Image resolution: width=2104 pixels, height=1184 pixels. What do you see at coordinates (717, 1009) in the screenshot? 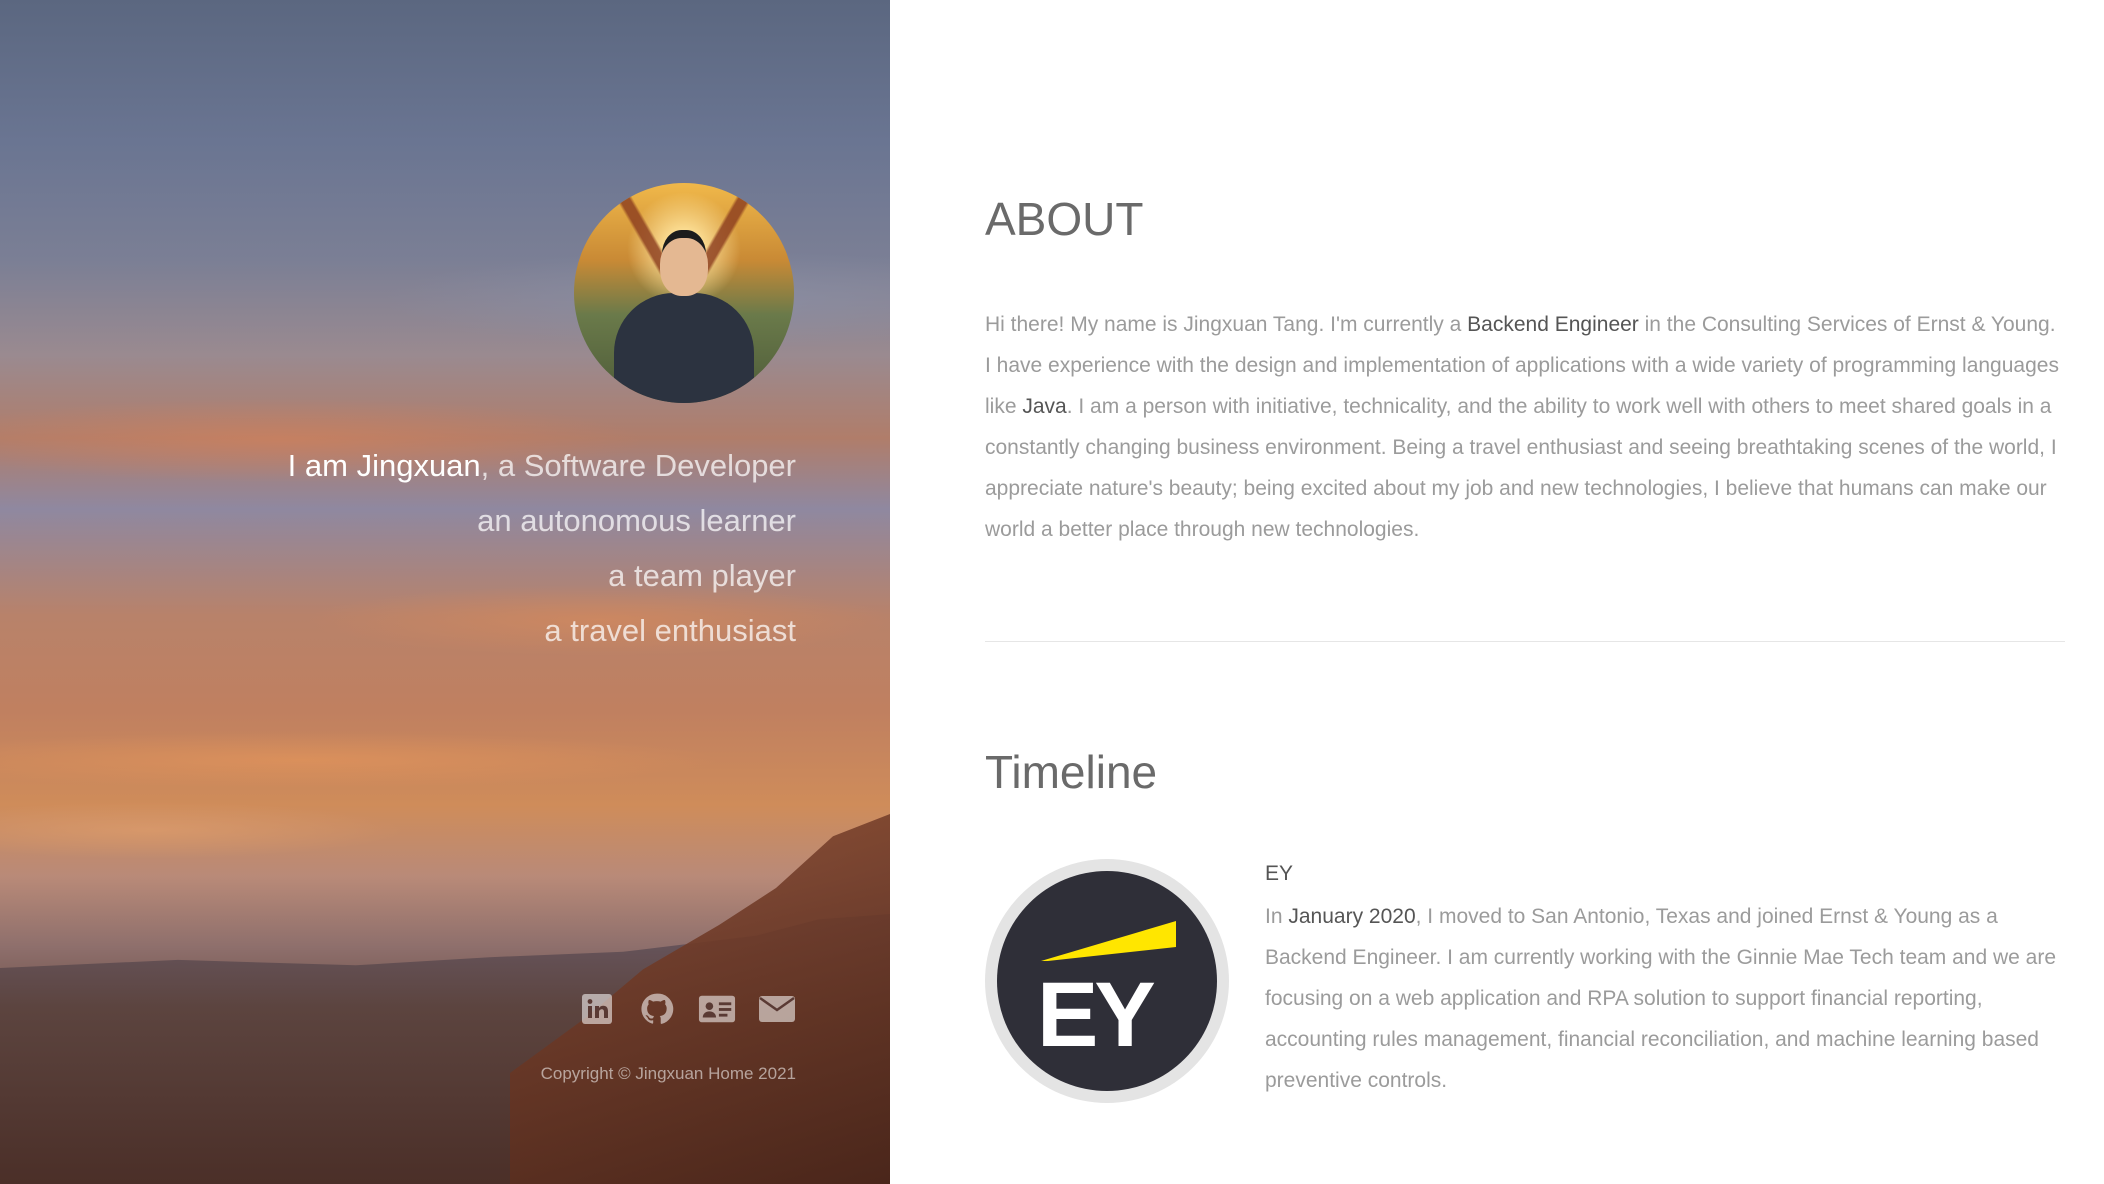
I see `contact-card-icon` at bounding box center [717, 1009].